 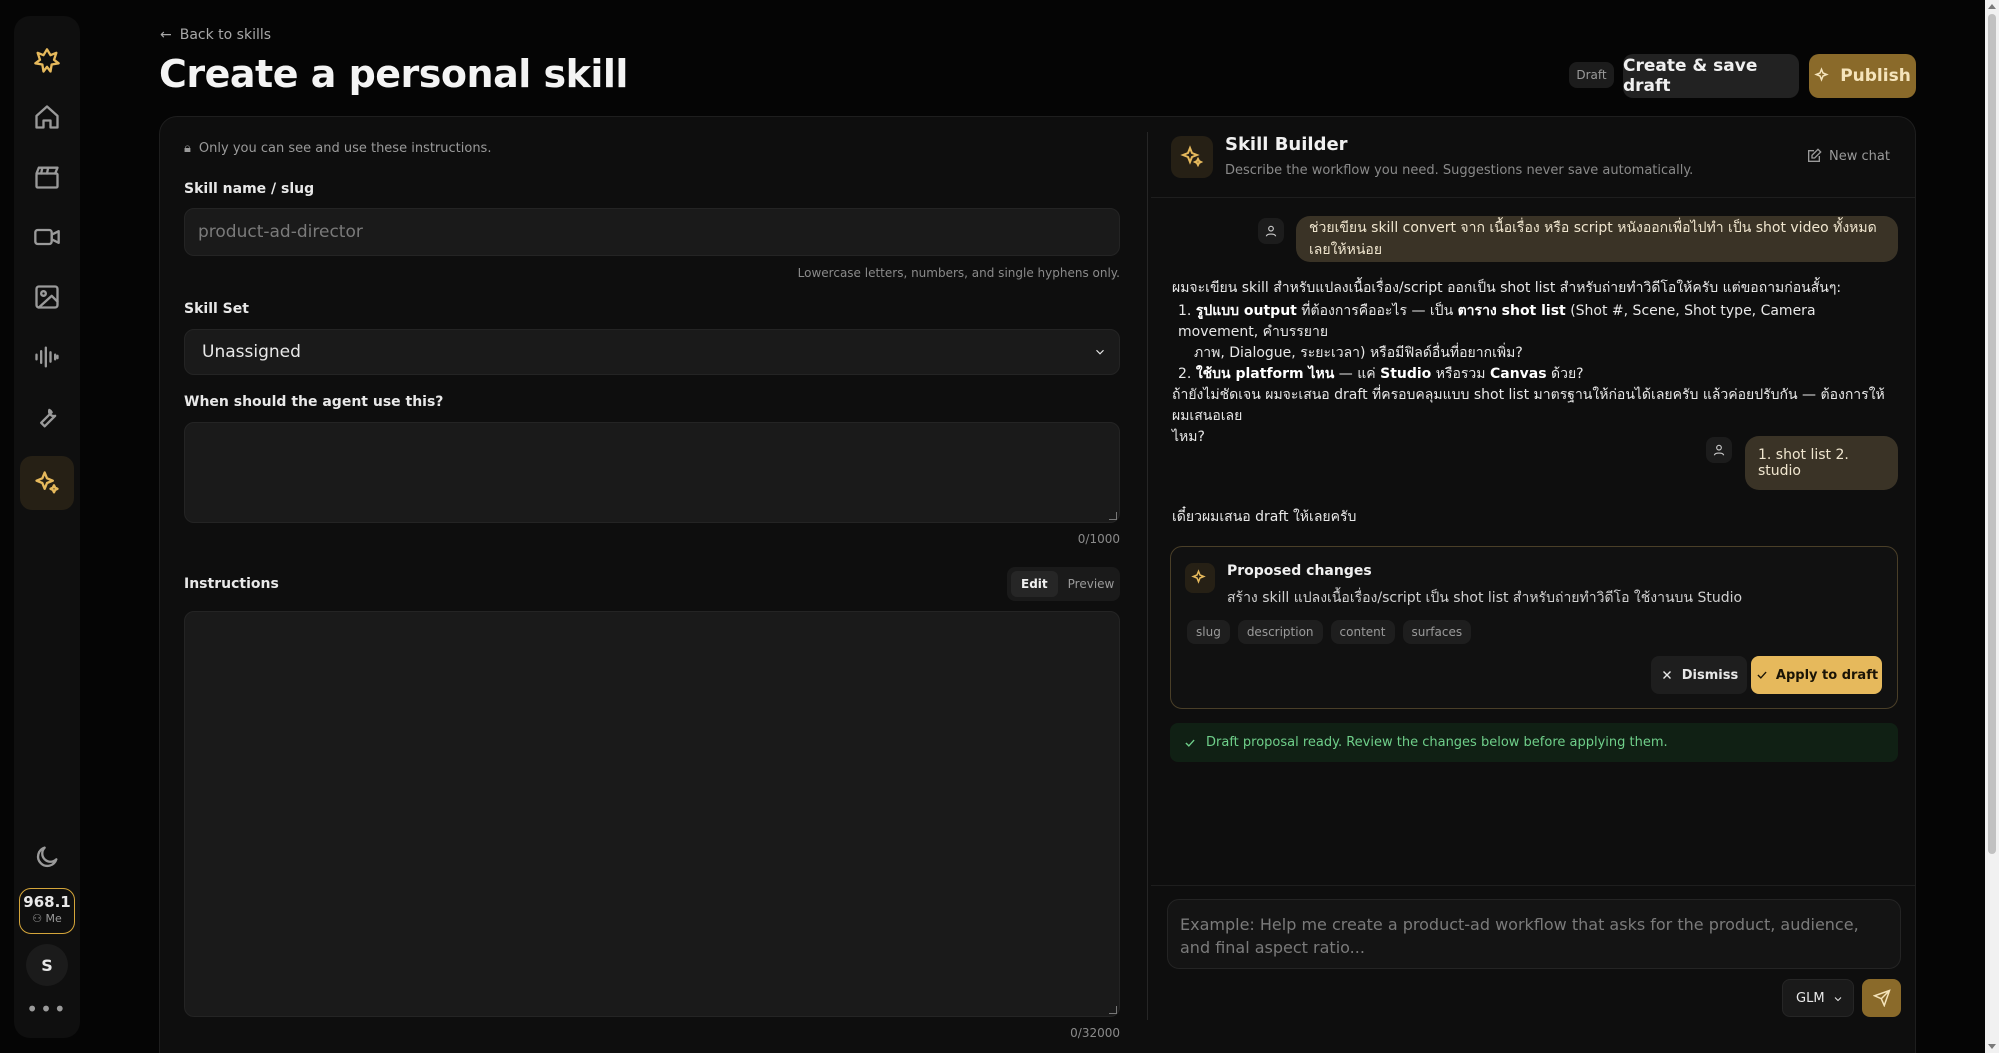 I want to click on image-icon, so click(x=47, y=297).